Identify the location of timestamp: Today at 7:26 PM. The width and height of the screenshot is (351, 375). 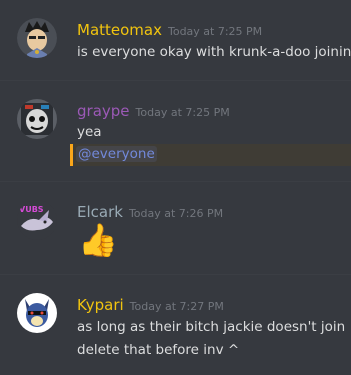
(176, 213).